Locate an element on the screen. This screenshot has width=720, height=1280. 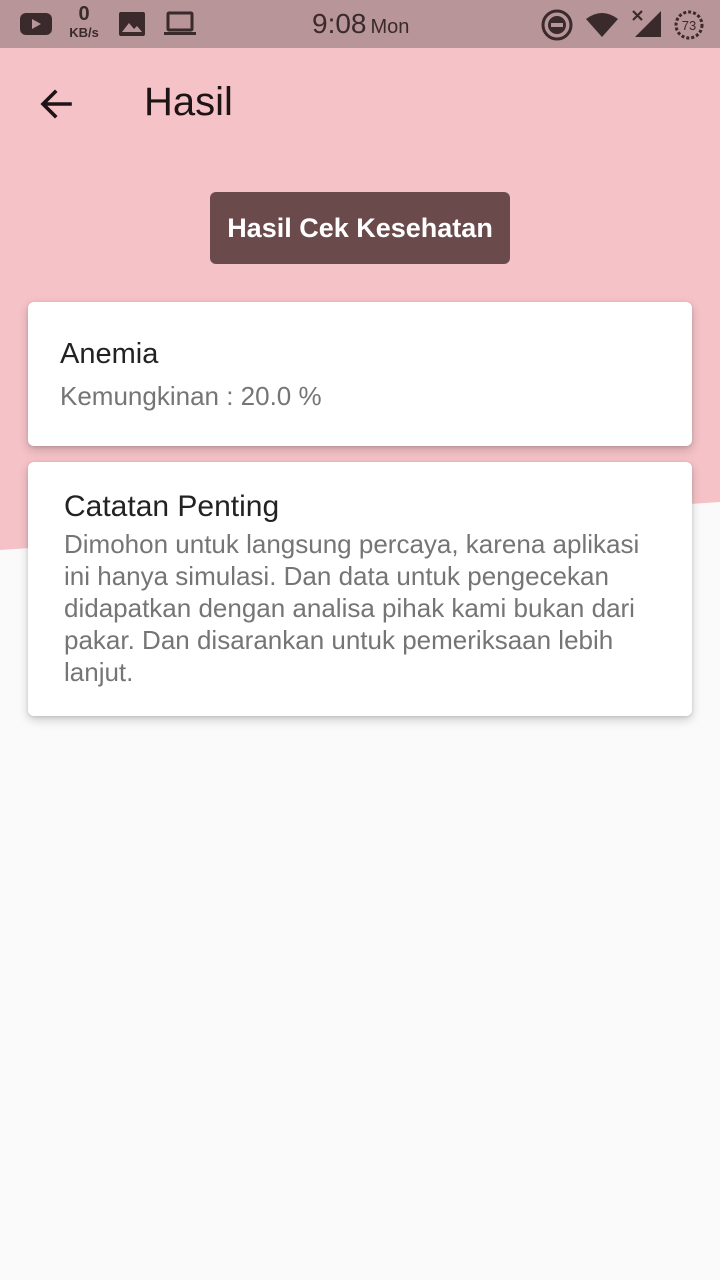
network-speed: 0 KB/s is located at coordinates (84, 21).